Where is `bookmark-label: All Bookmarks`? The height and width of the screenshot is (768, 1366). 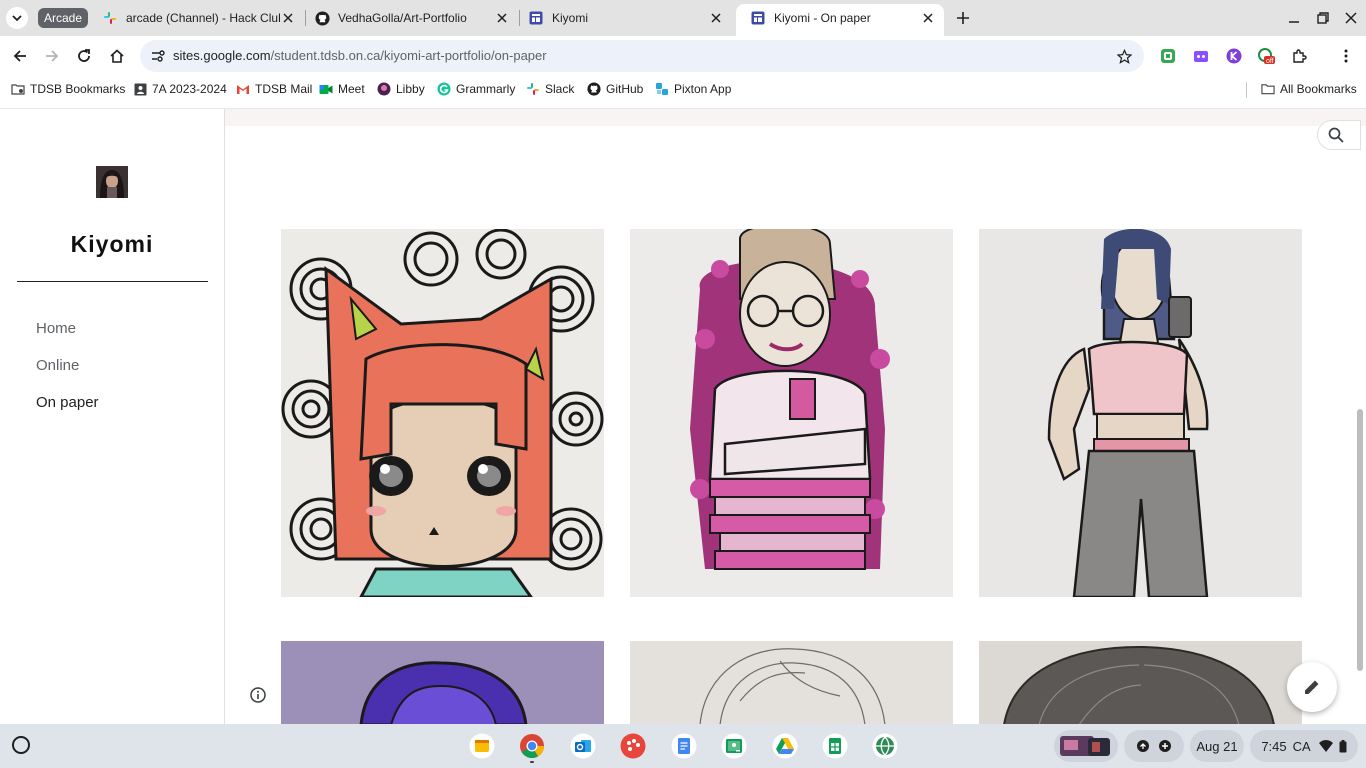
bookmark-label: All Bookmarks is located at coordinates (1318, 89).